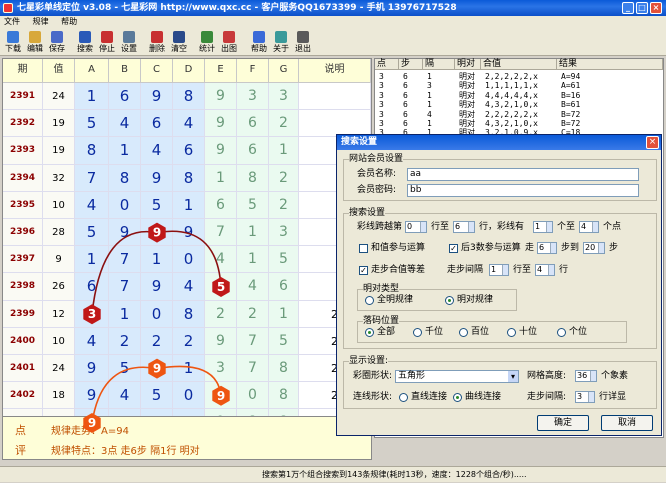 This screenshot has height=483, width=666. I want to click on result-row: 3 6 1 明对 4,3,2,1,0,x B=61, so click(519, 104).